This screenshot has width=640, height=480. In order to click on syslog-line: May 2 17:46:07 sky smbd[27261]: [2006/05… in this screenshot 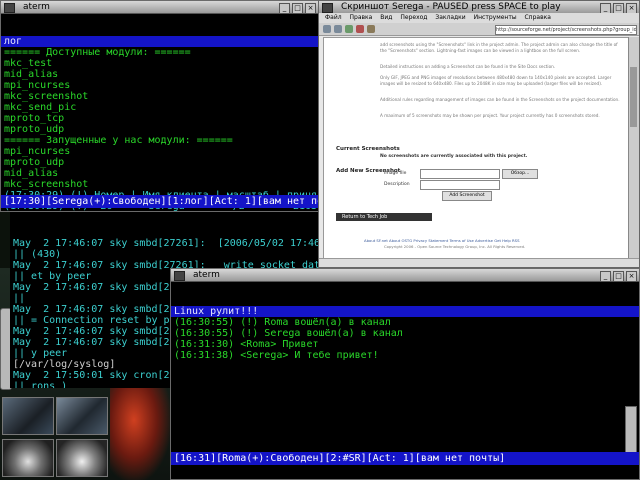, I will do `click(170, 243)`.